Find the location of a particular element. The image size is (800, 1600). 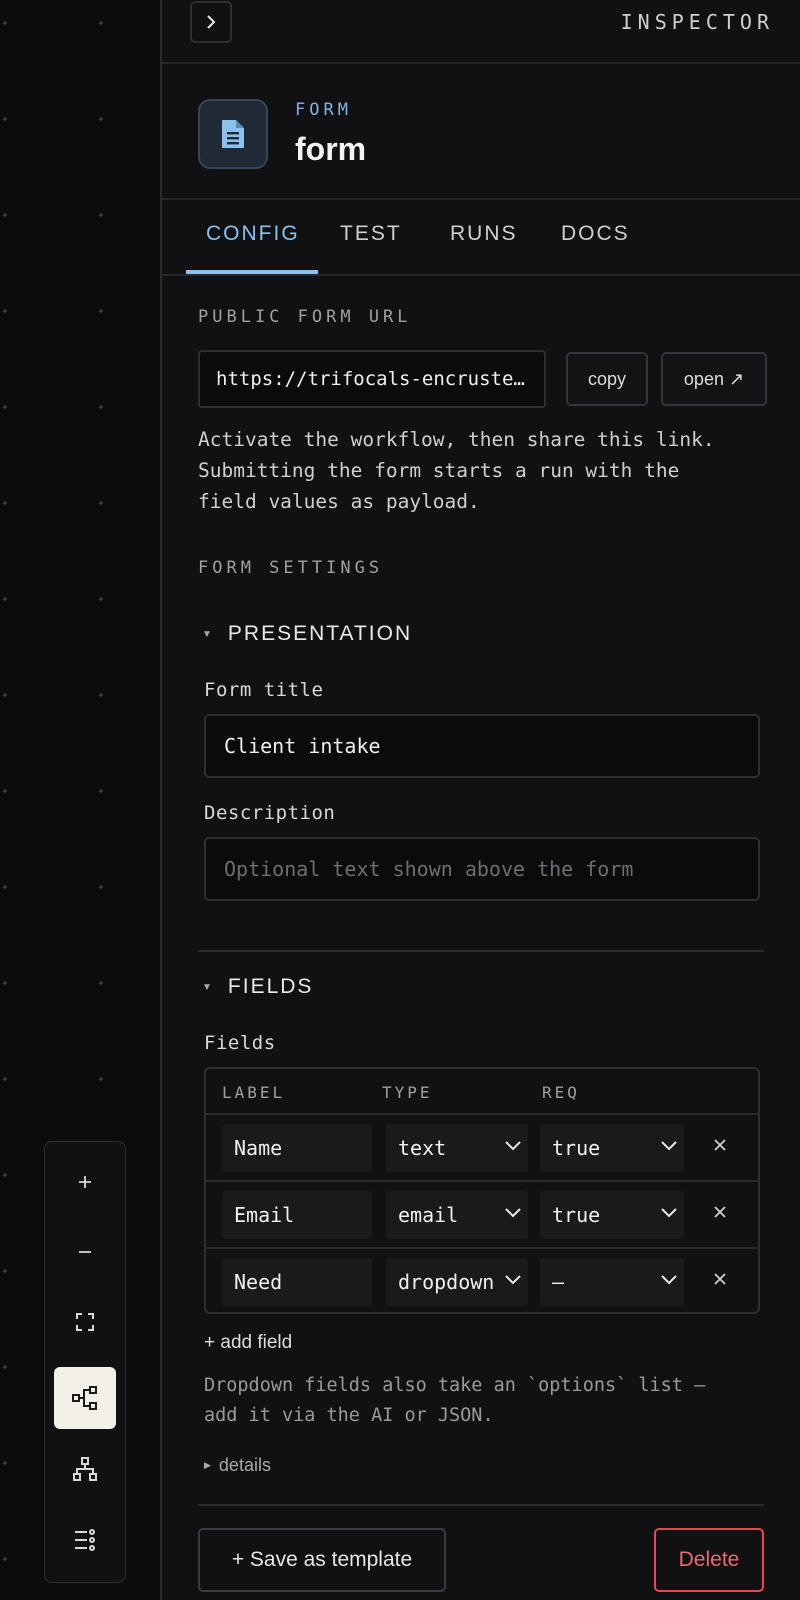

minus-icon is located at coordinates (85, 1252).